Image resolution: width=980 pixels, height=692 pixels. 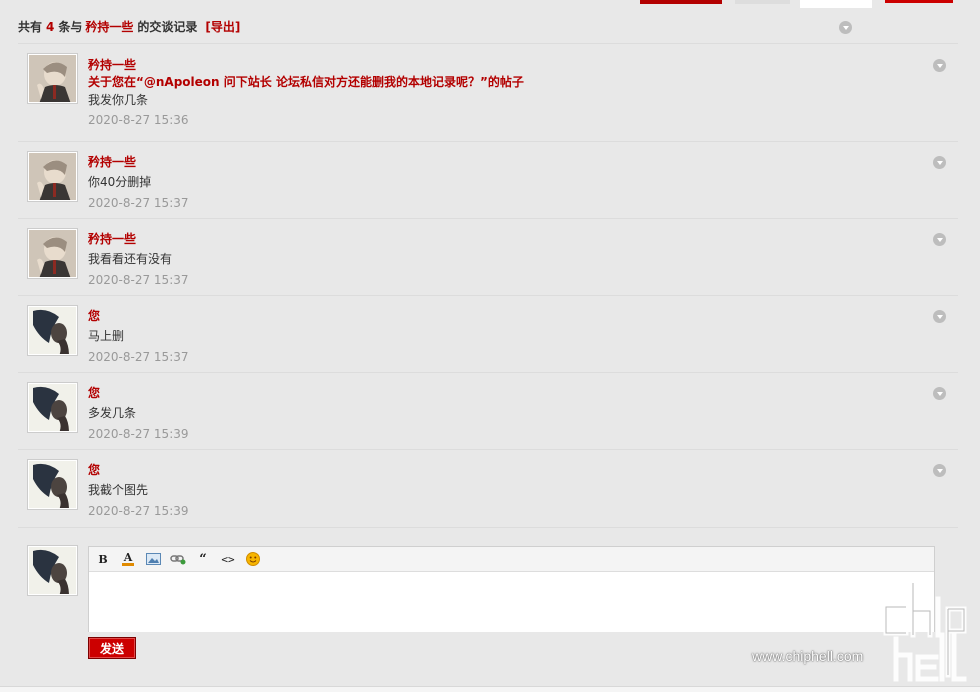 What do you see at coordinates (138, 120) in the screenshot?
I see `message-time: 2020-8-27 15:36` at bounding box center [138, 120].